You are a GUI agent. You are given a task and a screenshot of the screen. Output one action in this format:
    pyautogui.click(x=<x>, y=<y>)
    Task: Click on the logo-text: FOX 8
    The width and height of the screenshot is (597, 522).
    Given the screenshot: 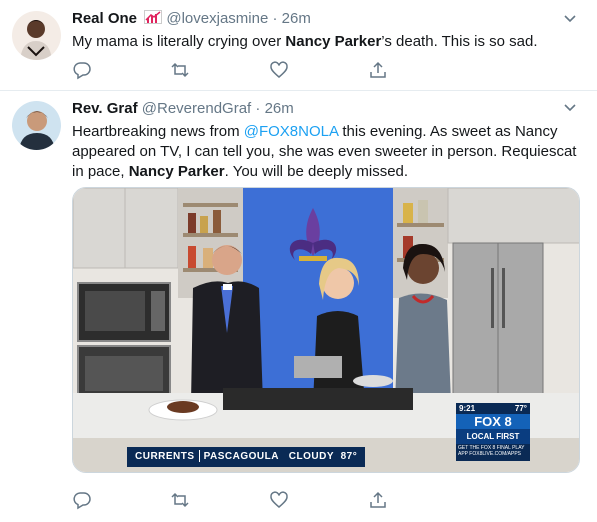 What is the action you would take?
    pyautogui.click(x=493, y=421)
    